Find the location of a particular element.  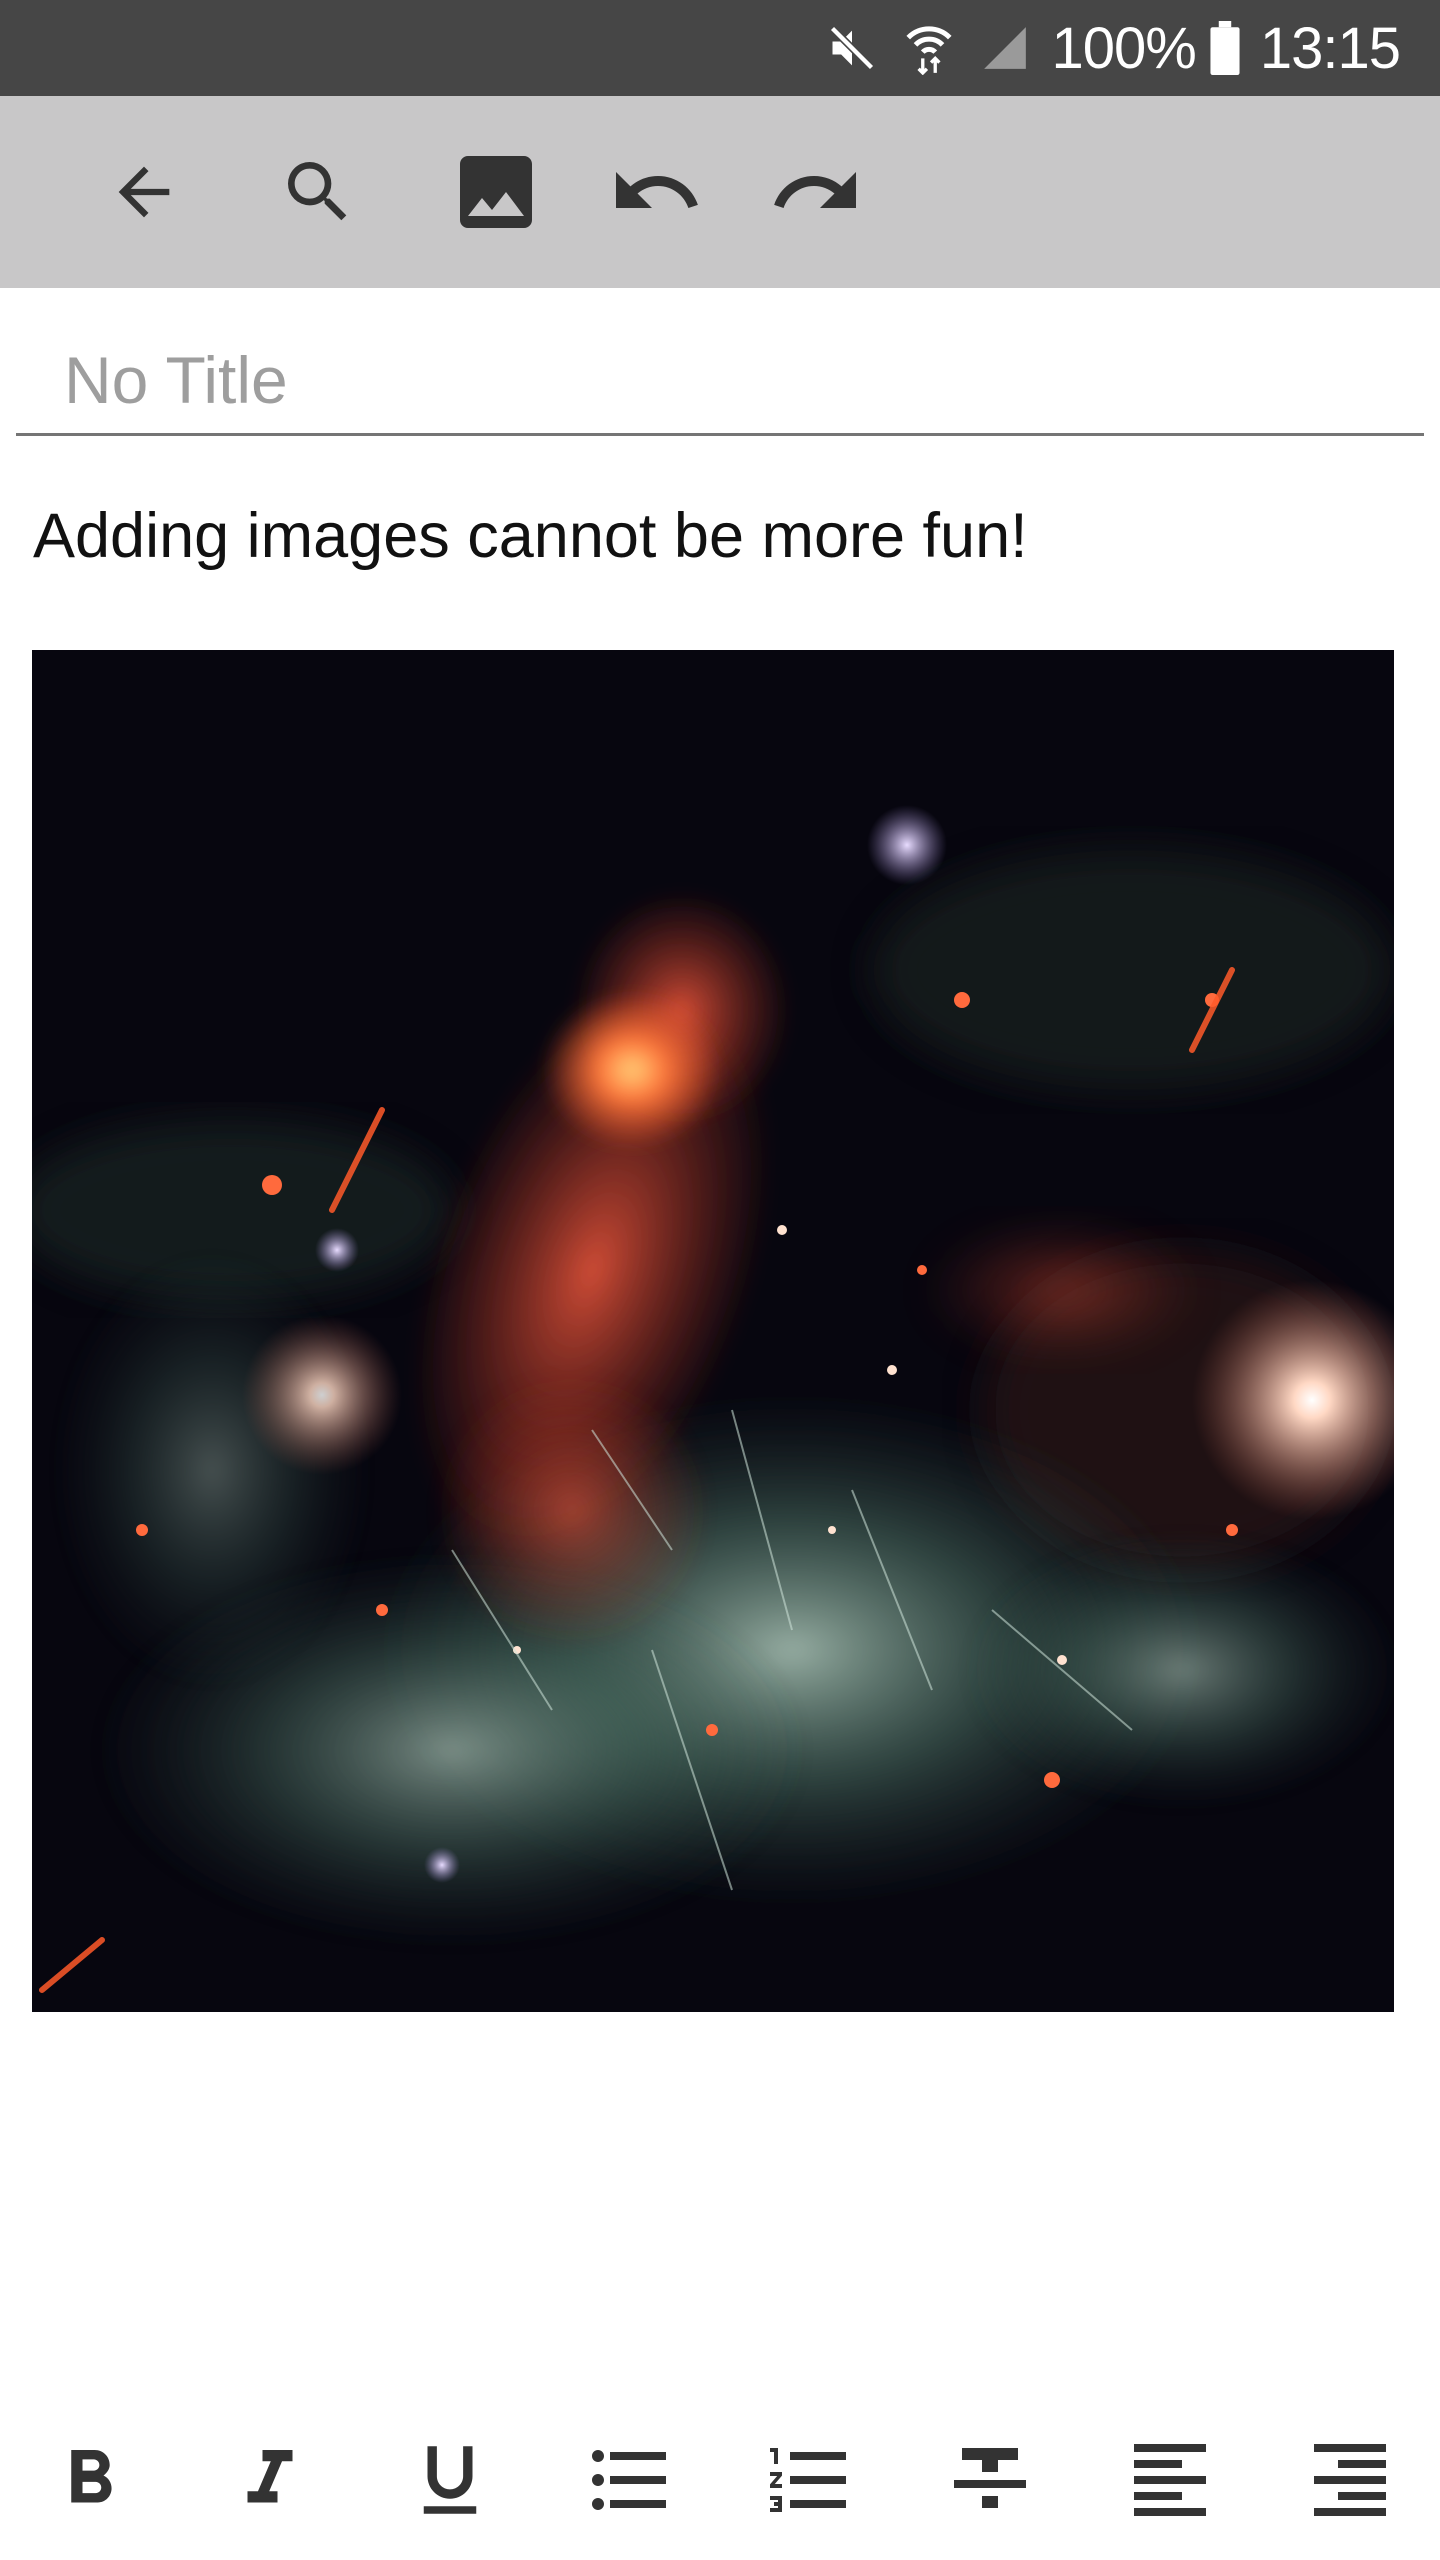

redo-icon is located at coordinates (815, 190).